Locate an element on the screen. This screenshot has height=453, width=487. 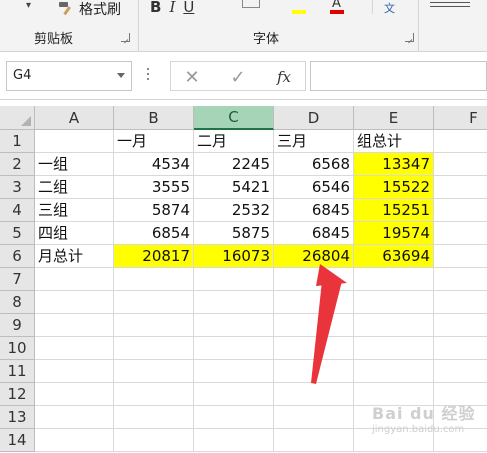
enter-icon: ✓ is located at coordinates (238, 77).